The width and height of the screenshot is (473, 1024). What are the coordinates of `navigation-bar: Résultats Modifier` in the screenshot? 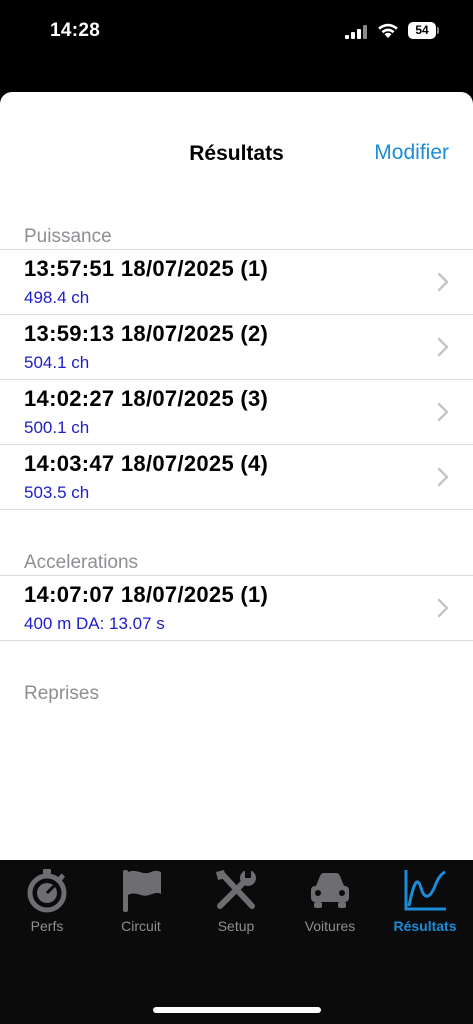 It's located at (236, 153).